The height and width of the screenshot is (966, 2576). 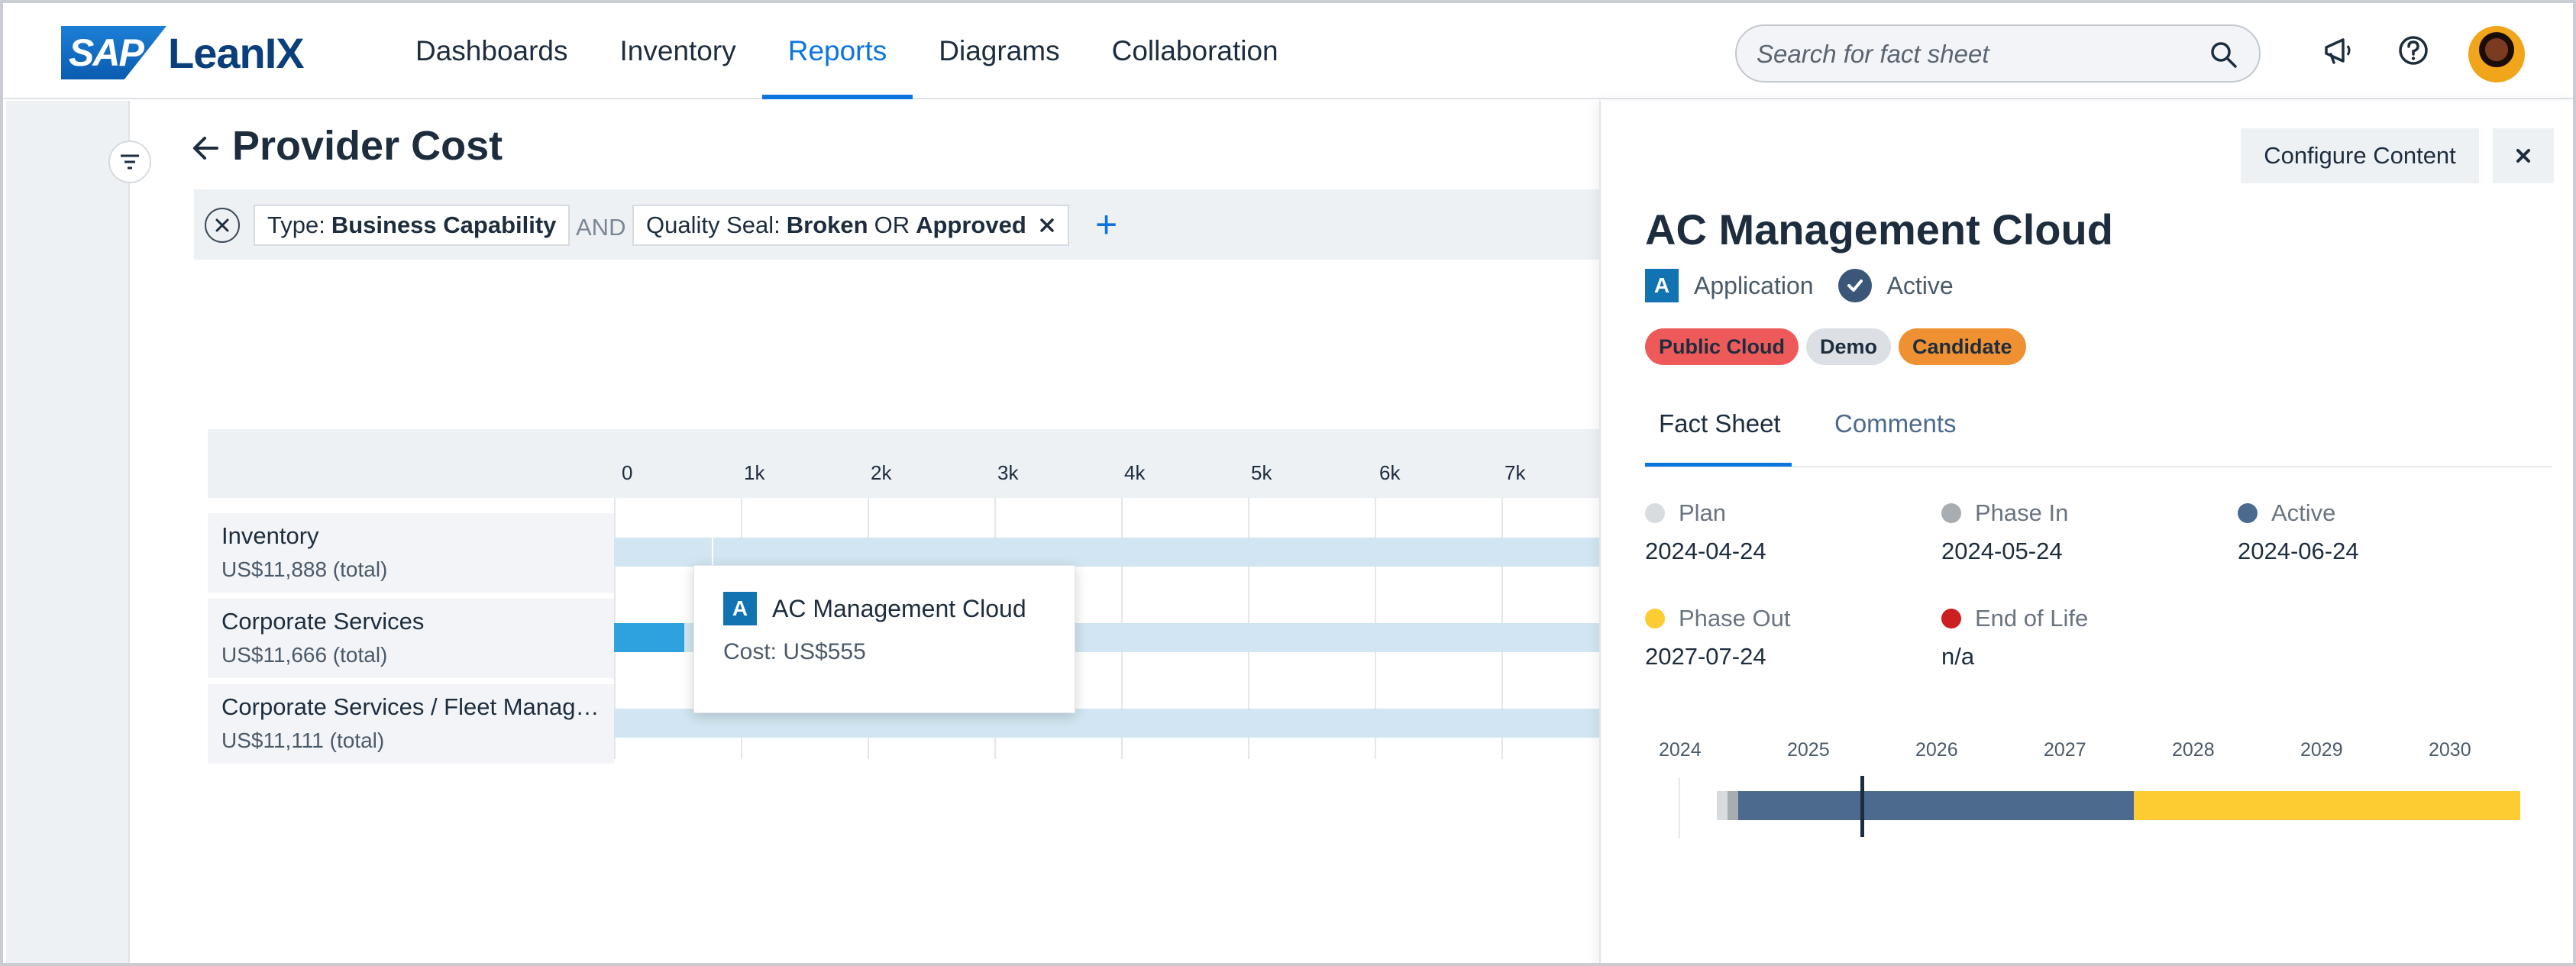 What do you see at coordinates (491, 51) in the screenshot?
I see `nav-dashboards: Dashboards` at bounding box center [491, 51].